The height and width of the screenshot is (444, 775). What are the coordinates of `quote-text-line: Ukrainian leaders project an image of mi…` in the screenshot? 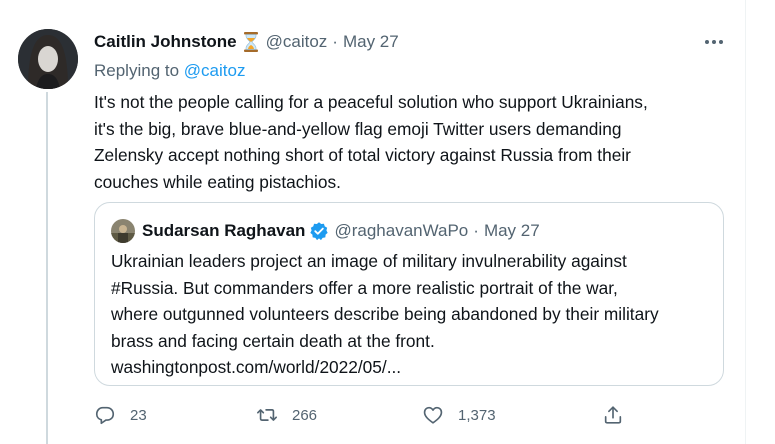 It's located at (369, 261).